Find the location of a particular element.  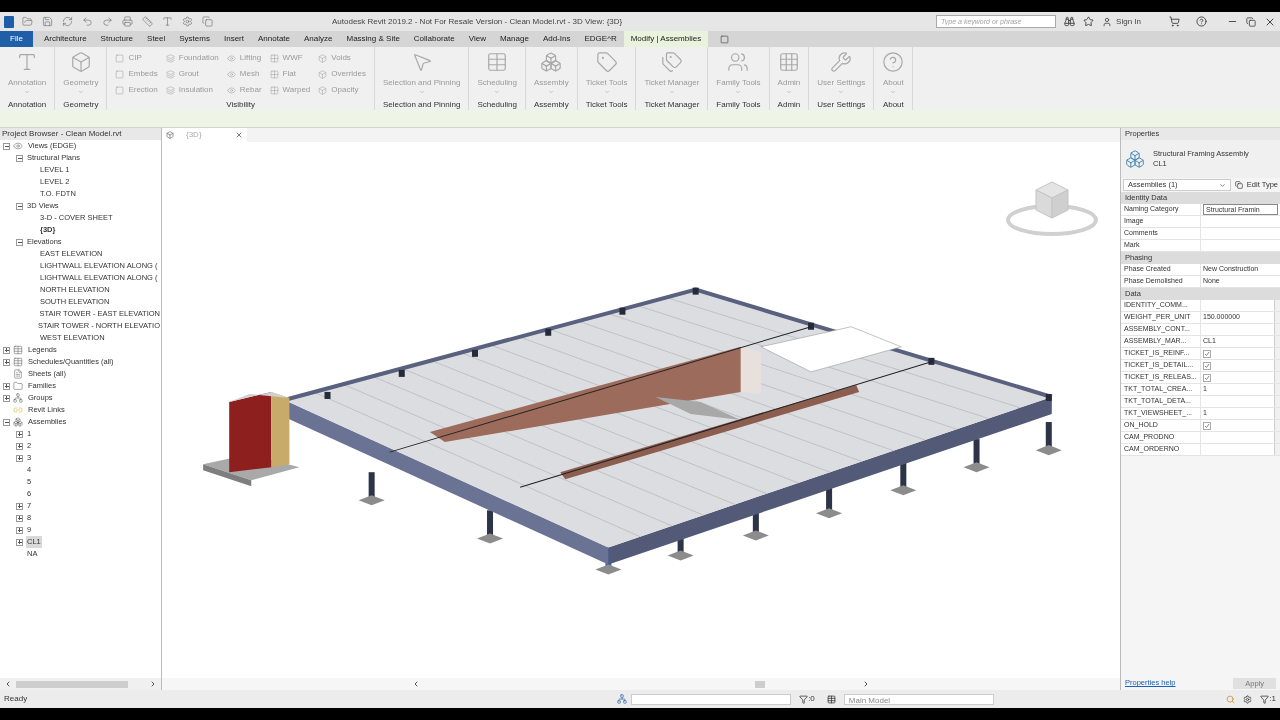

ribbon-tab: Manage is located at coordinates (514, 39).